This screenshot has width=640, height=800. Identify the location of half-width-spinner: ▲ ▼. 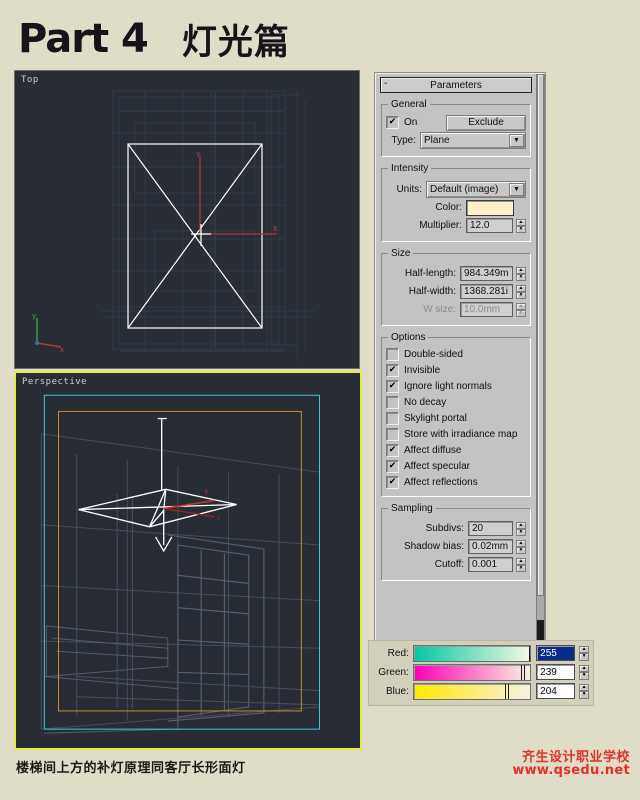
(521, 291).